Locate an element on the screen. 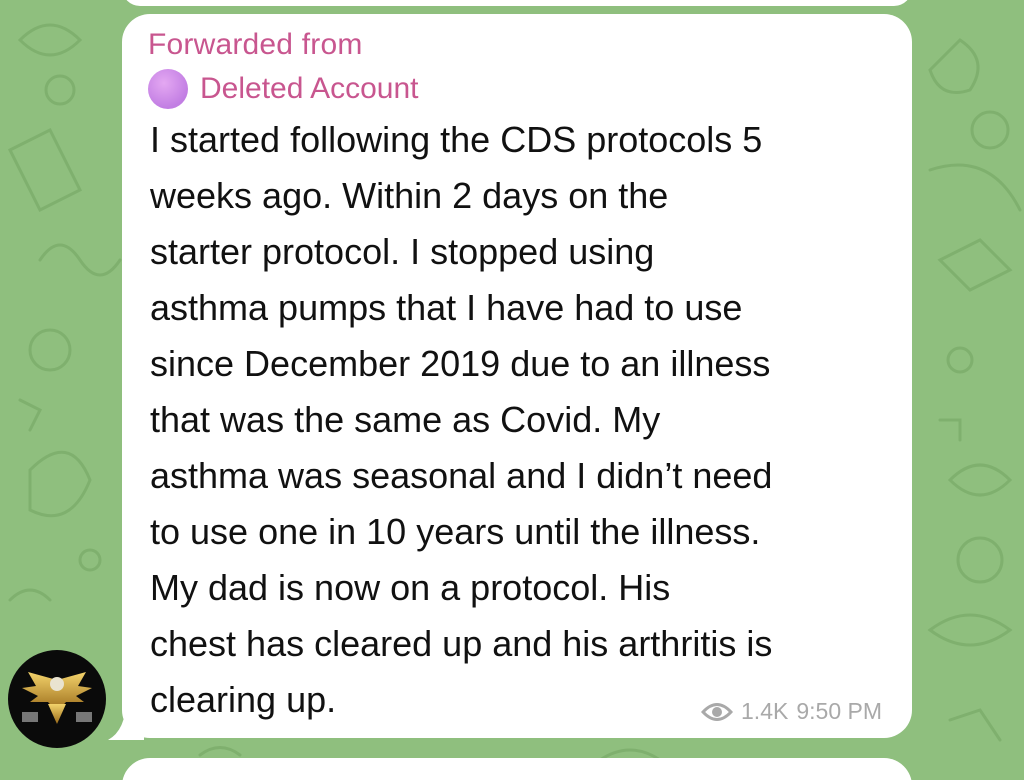  next-message-bubble is located at coordinates (517, 769).